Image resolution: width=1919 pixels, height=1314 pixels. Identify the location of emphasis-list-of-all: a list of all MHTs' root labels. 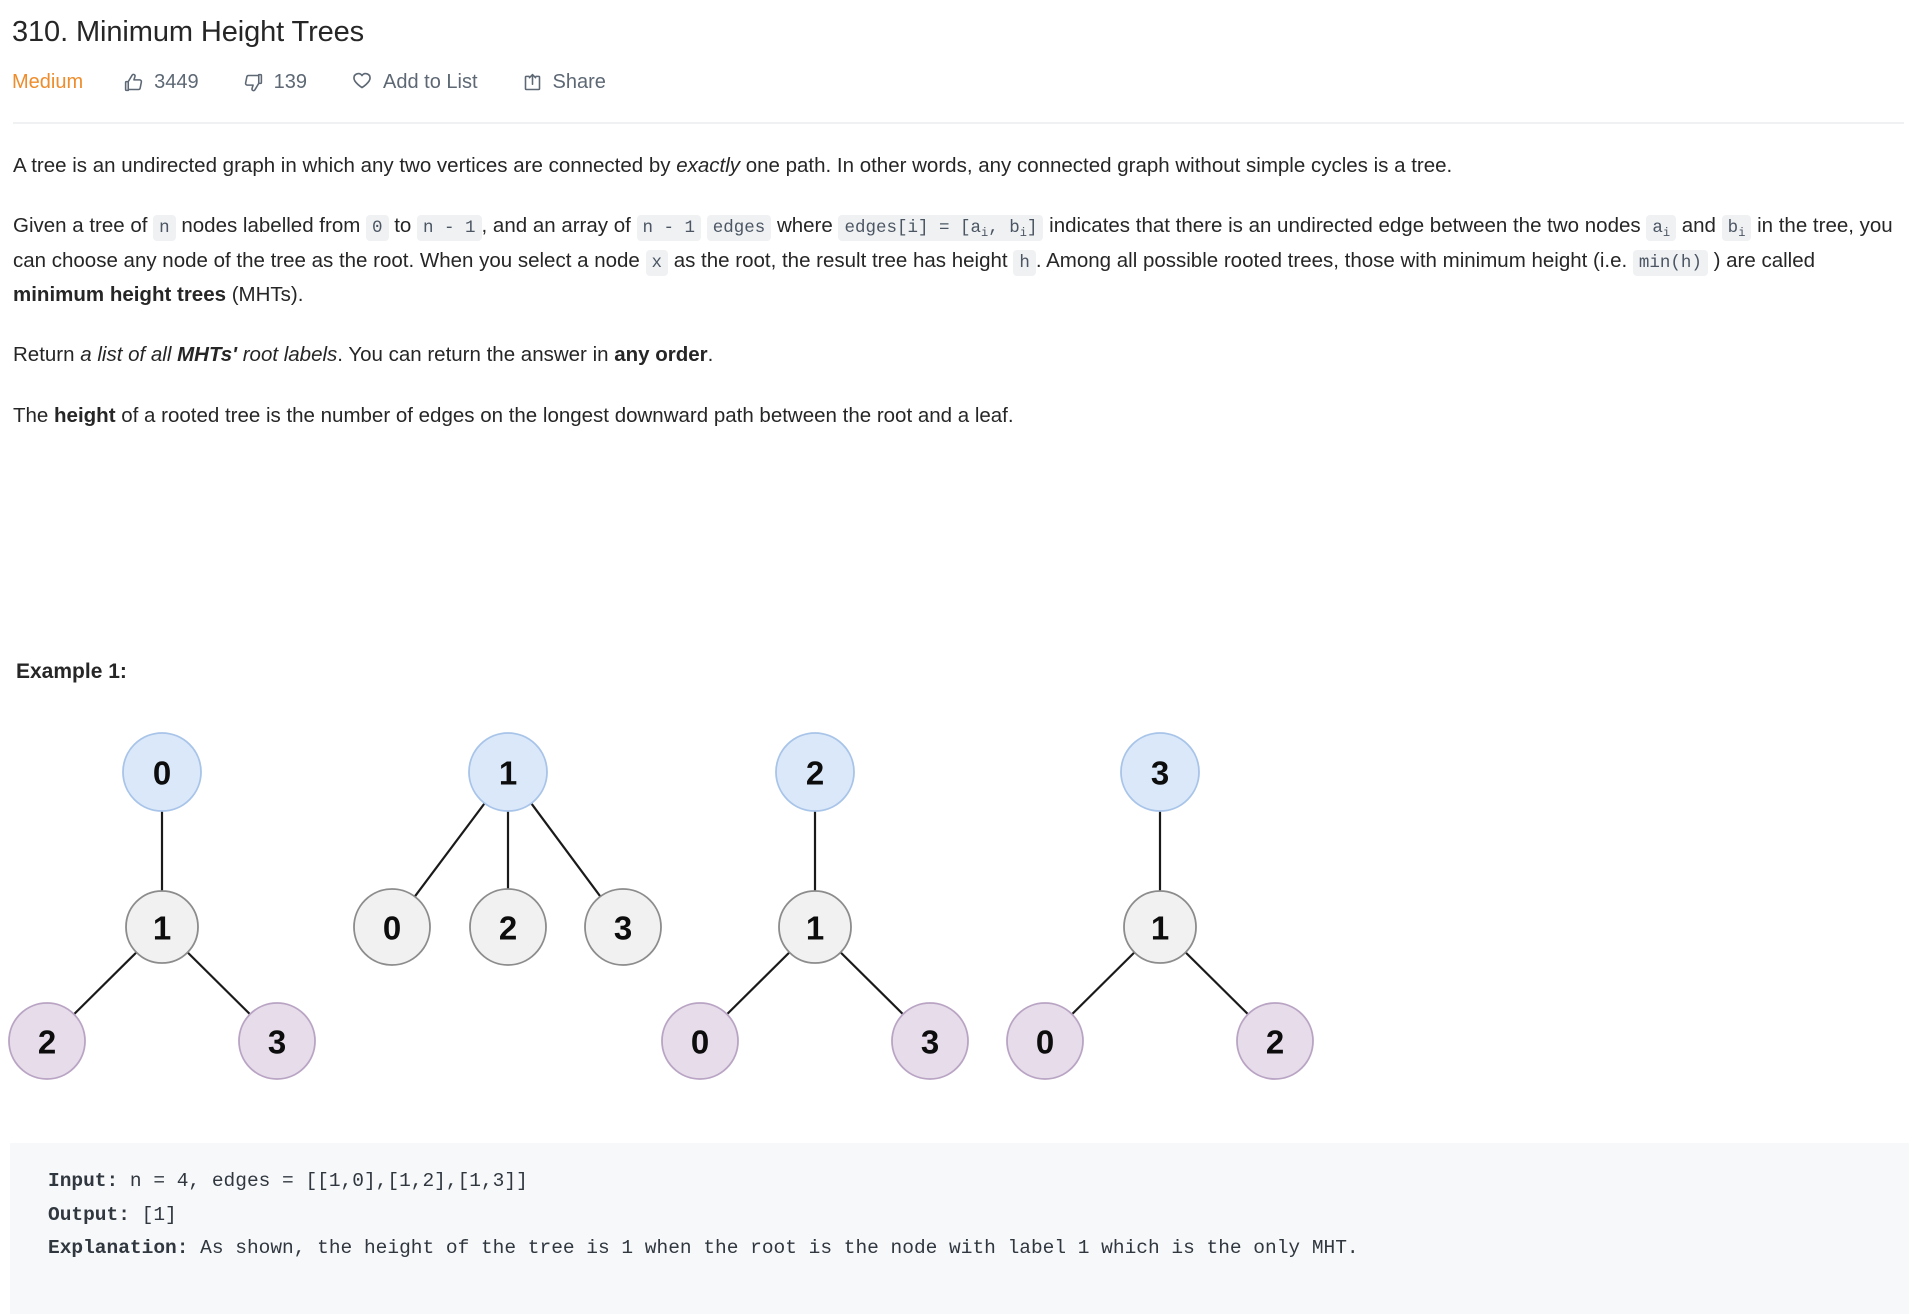
(208, 354).